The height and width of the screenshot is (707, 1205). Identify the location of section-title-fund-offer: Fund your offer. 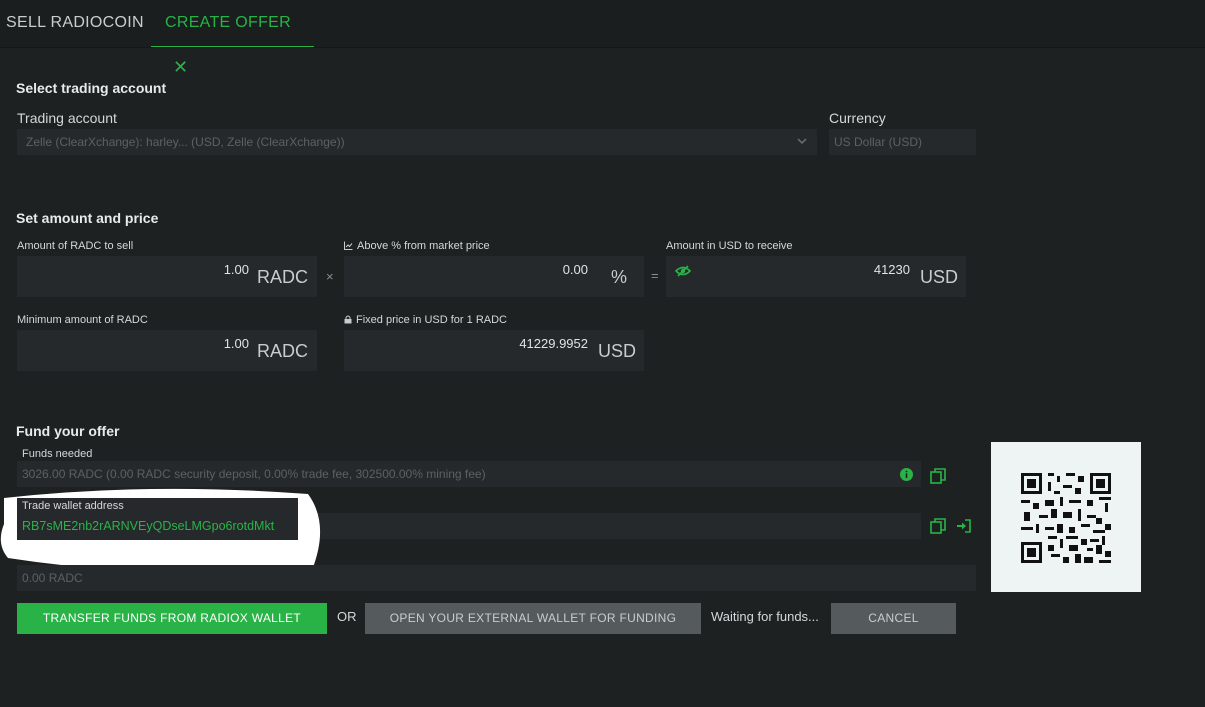
(68, 431).